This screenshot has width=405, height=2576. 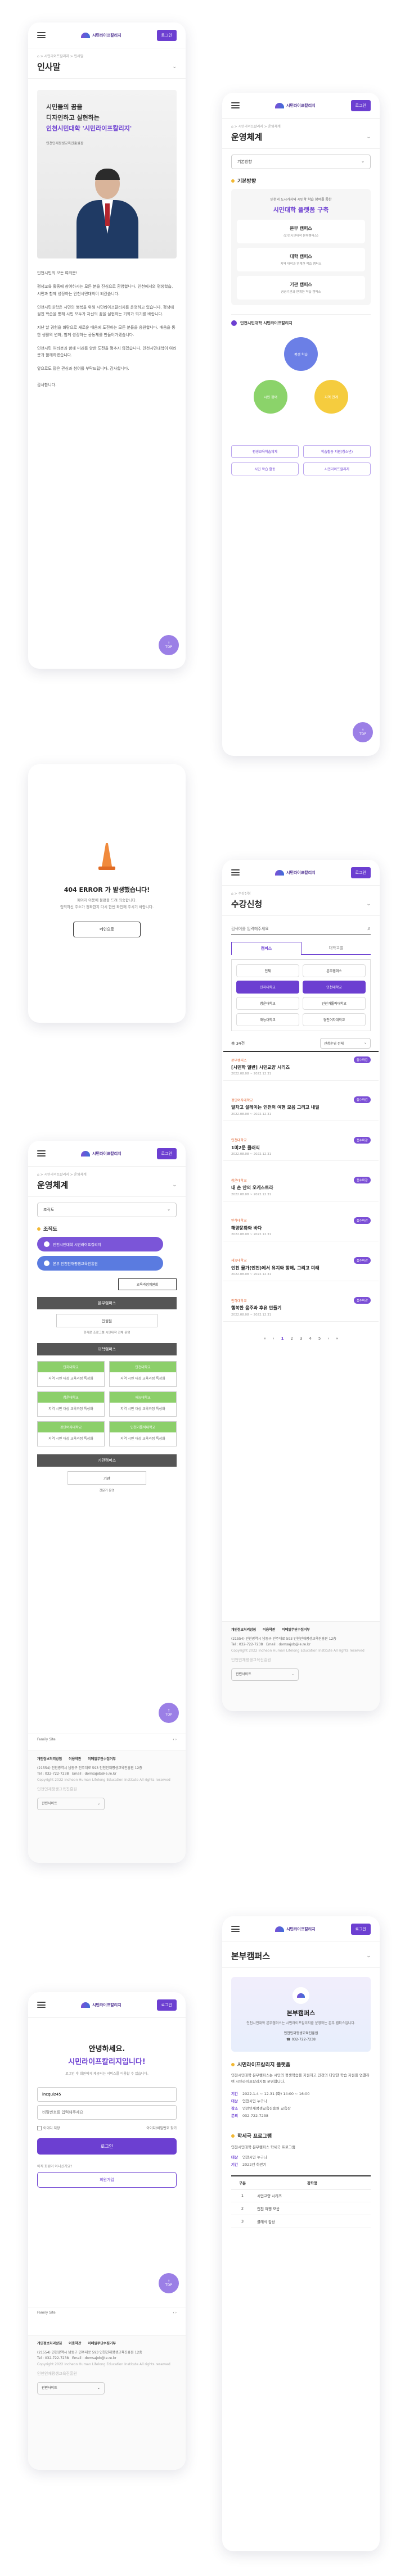 I want to click on filter-item: 본부캠퍼스, so click(x=334, y=970).